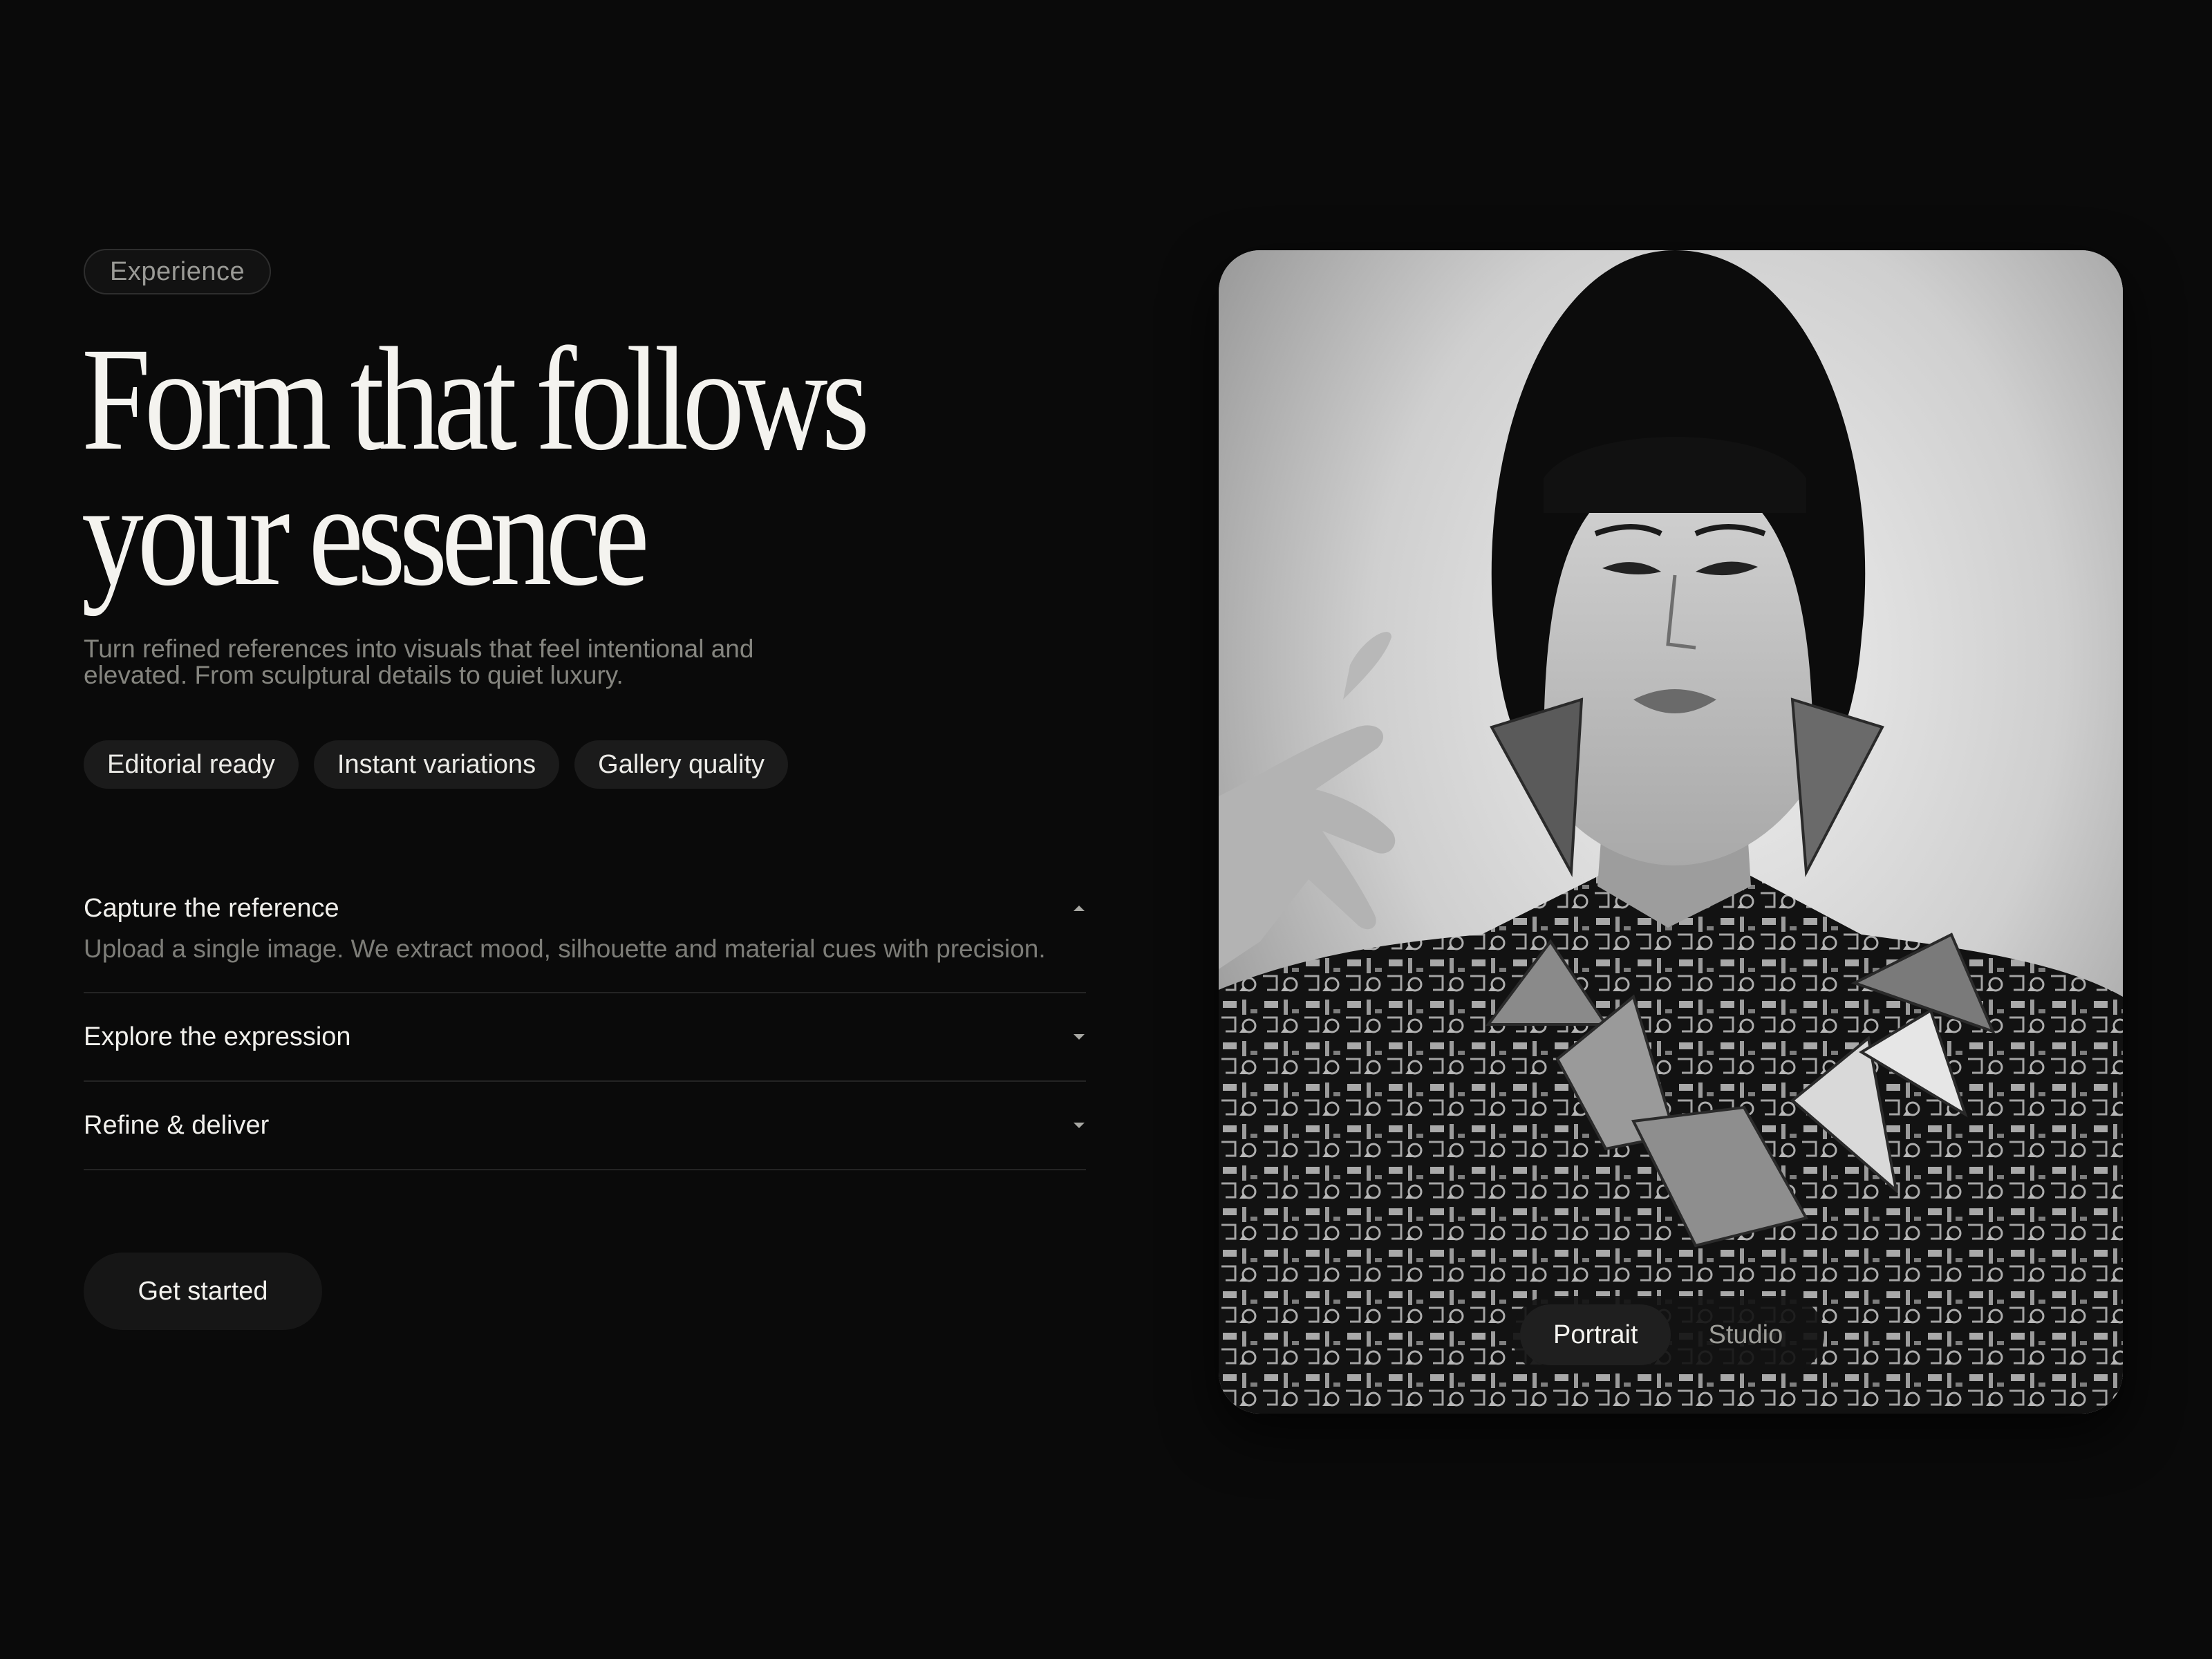 This screenshot has width=2212, height=1659. I want to click on view-mode-toggle: Portrait Studio, so click(1668, 1335).